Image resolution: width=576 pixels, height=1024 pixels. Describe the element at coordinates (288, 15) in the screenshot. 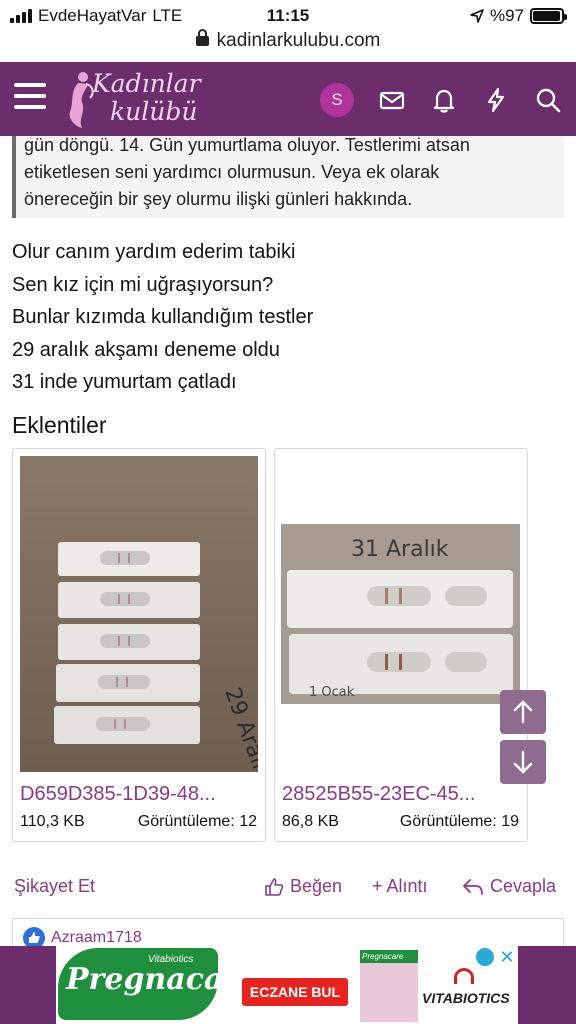

I see `status-bar: EvdeHayatVar LTE 11:15 %97` at that location.